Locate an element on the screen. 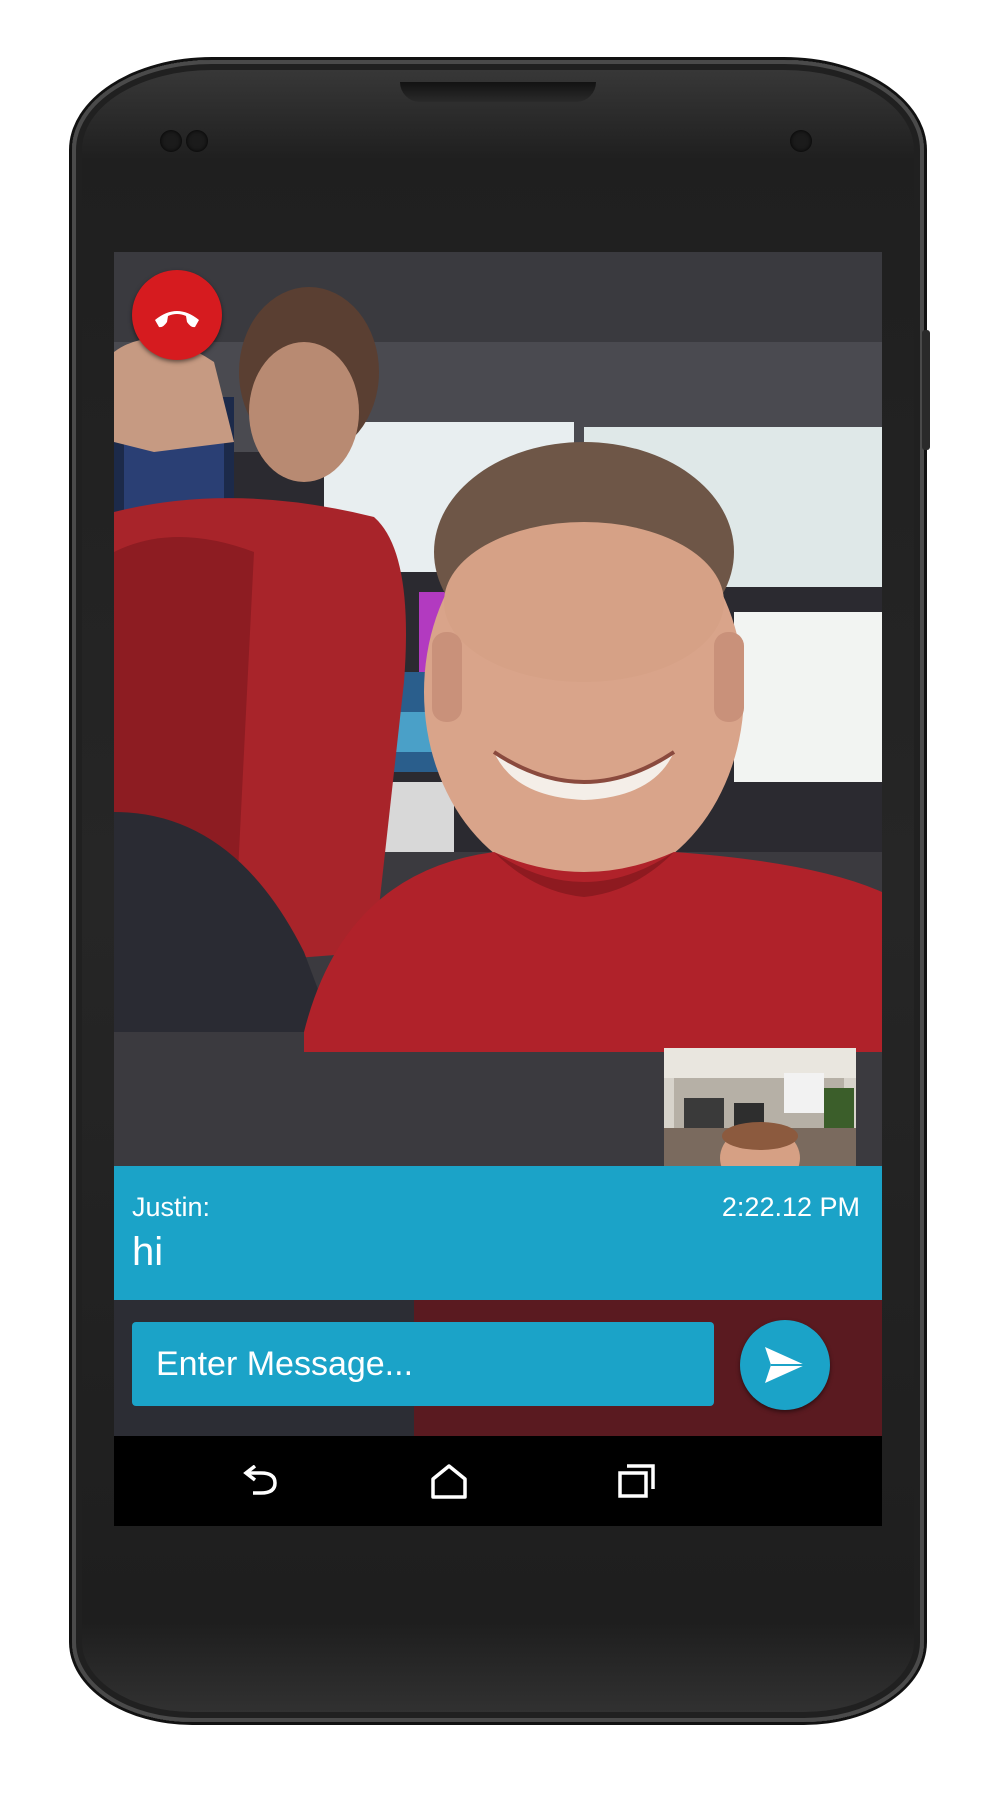 Image resolution: width=995 pixels, height=1794 pixels. home-button is located at coordinates (449, 1481).